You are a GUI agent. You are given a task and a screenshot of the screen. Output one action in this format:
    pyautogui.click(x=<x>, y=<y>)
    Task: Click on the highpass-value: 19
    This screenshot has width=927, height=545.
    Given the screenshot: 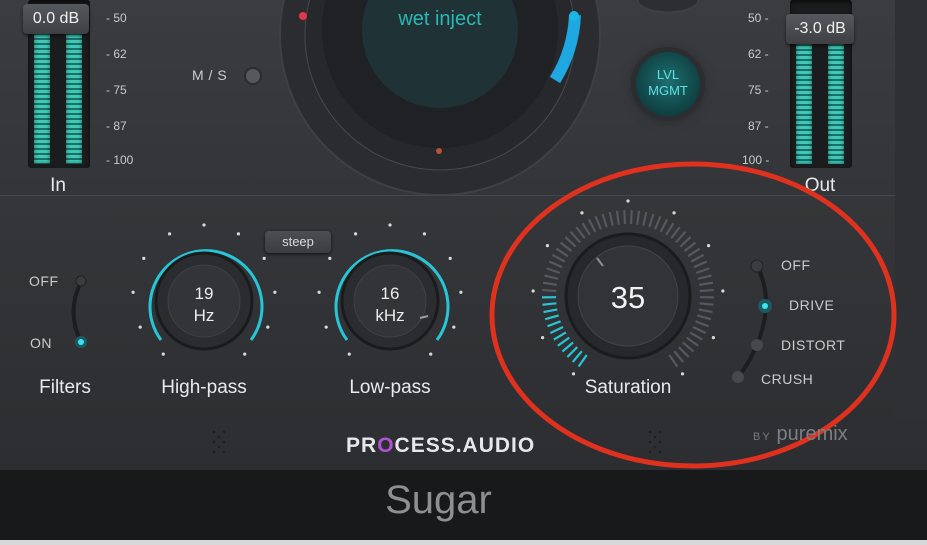 What is the action you would take?
    pyautogui.click(x=204, y=293)
    